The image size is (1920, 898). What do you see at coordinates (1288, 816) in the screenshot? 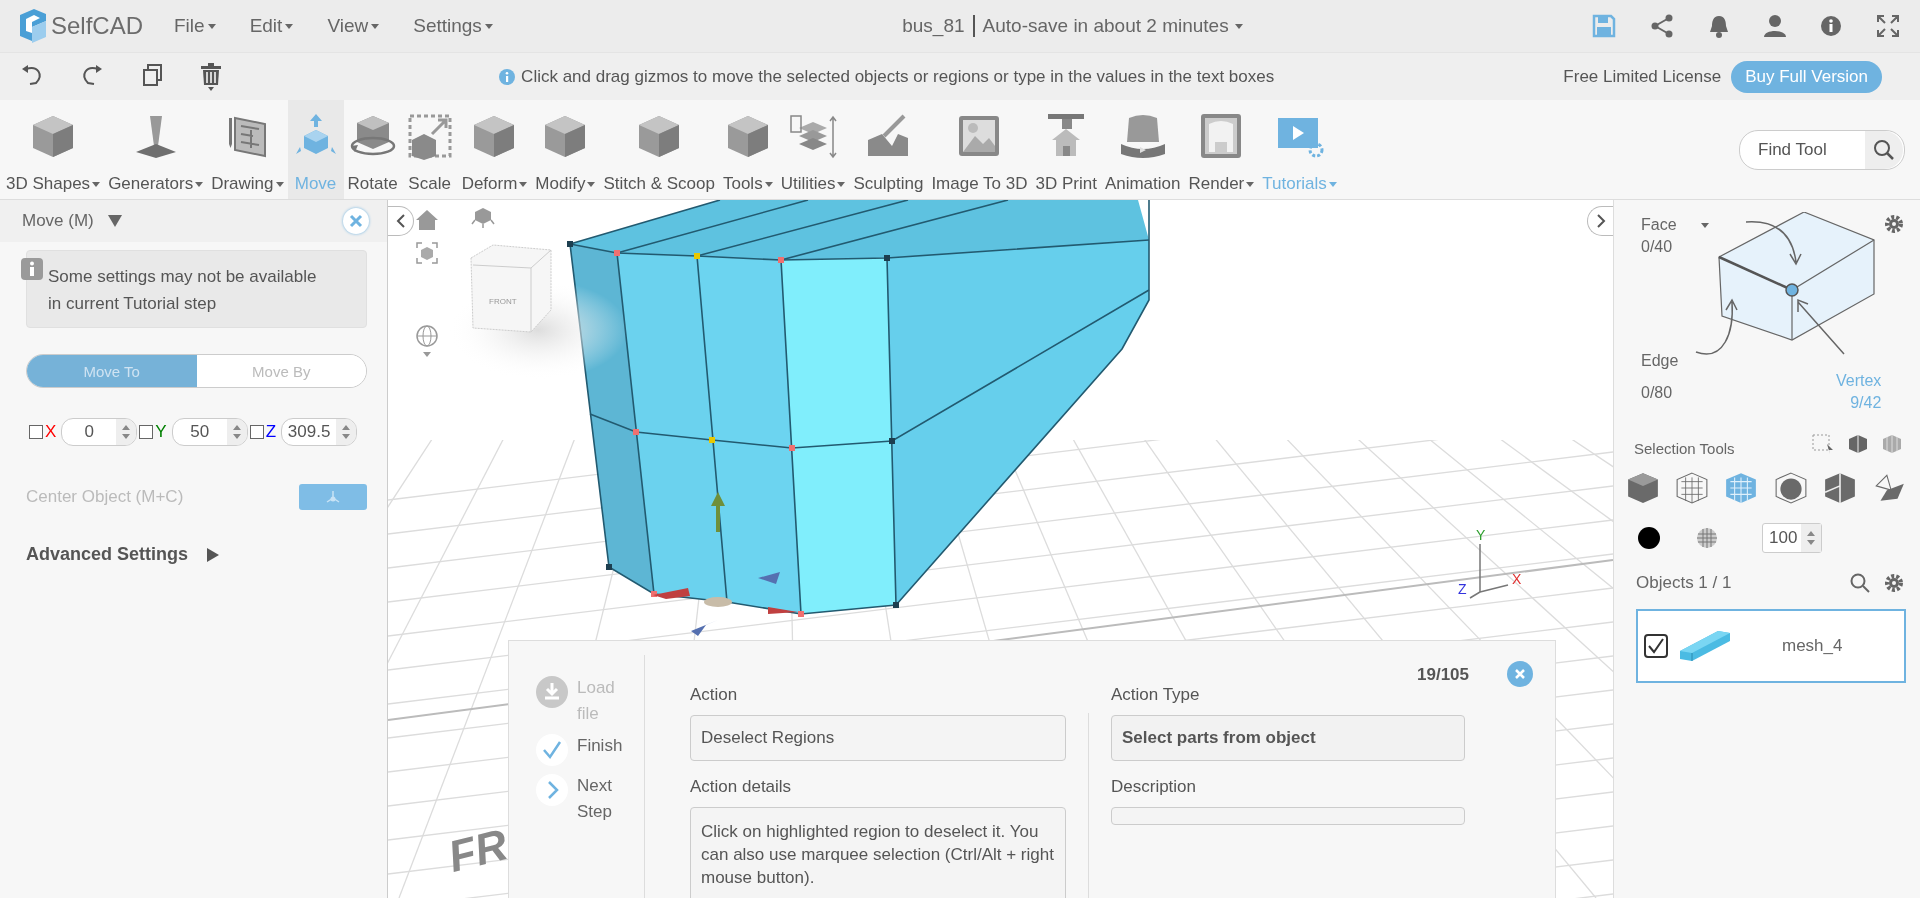
I see `description-field` at bounding box center [1288, 816].